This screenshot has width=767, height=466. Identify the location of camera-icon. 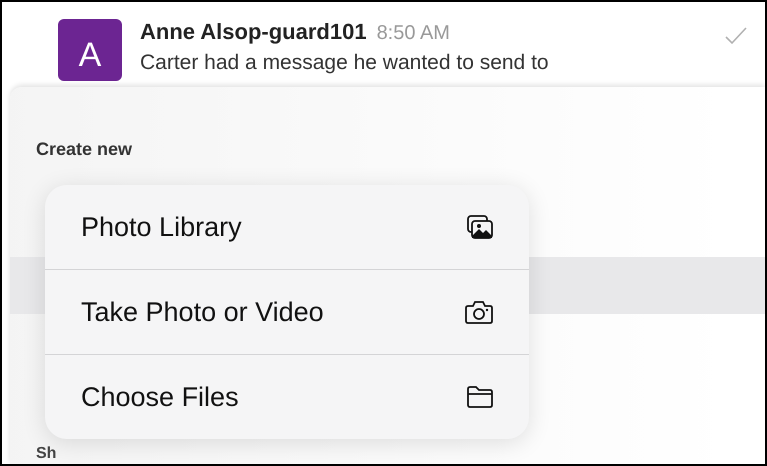
(479, 312).